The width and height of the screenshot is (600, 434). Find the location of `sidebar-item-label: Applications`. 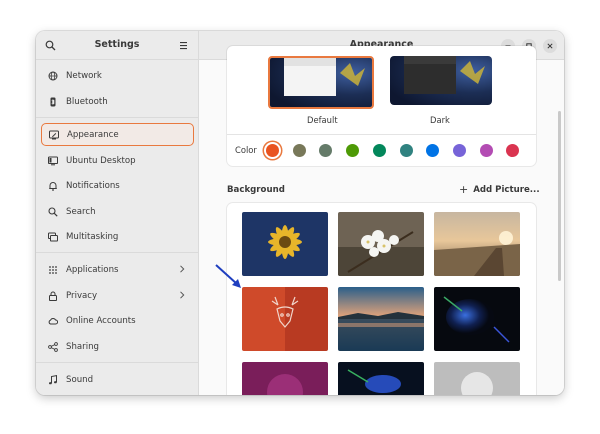

sidebar-item-label: Applications is located at coordinates (92, 269).